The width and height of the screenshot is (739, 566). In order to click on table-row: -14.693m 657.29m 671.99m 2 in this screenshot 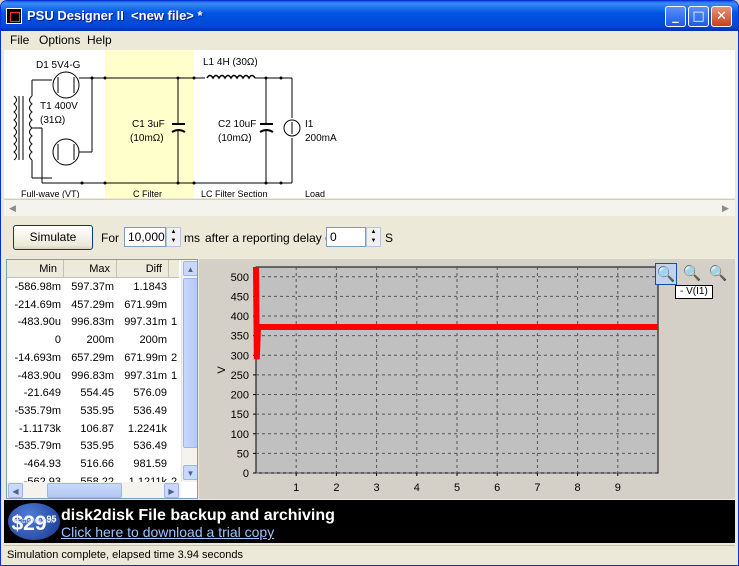, I will do `click(94, 358)`.